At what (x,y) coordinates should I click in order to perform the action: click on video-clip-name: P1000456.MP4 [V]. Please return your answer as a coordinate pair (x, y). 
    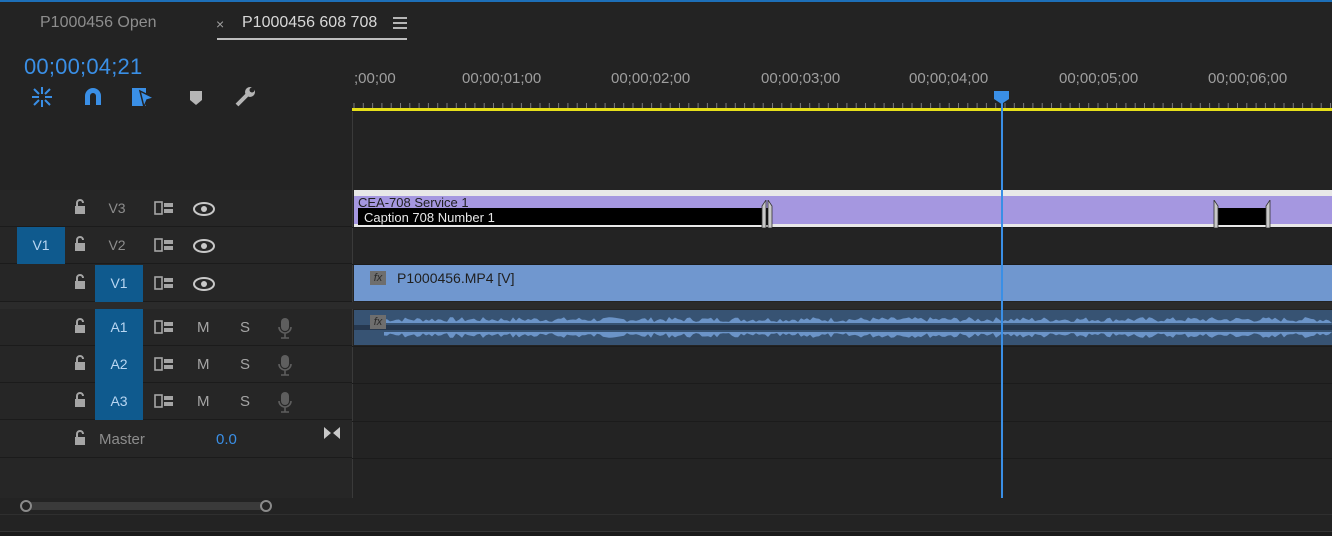
    Looking at the image, I should click on (456, 278).